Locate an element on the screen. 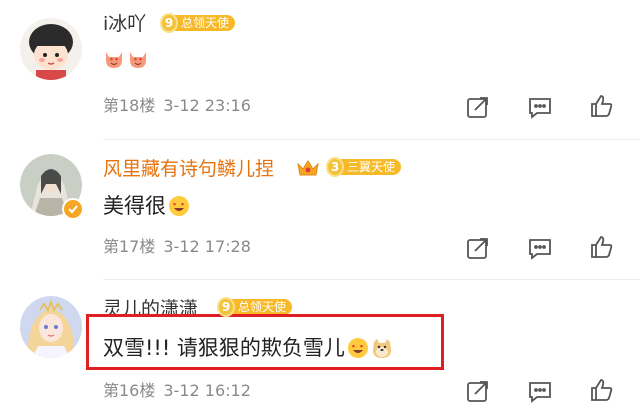 The height and width of the screenshot is (411, 640). comment-text: 美得很 is located at coordinates (147, 206).